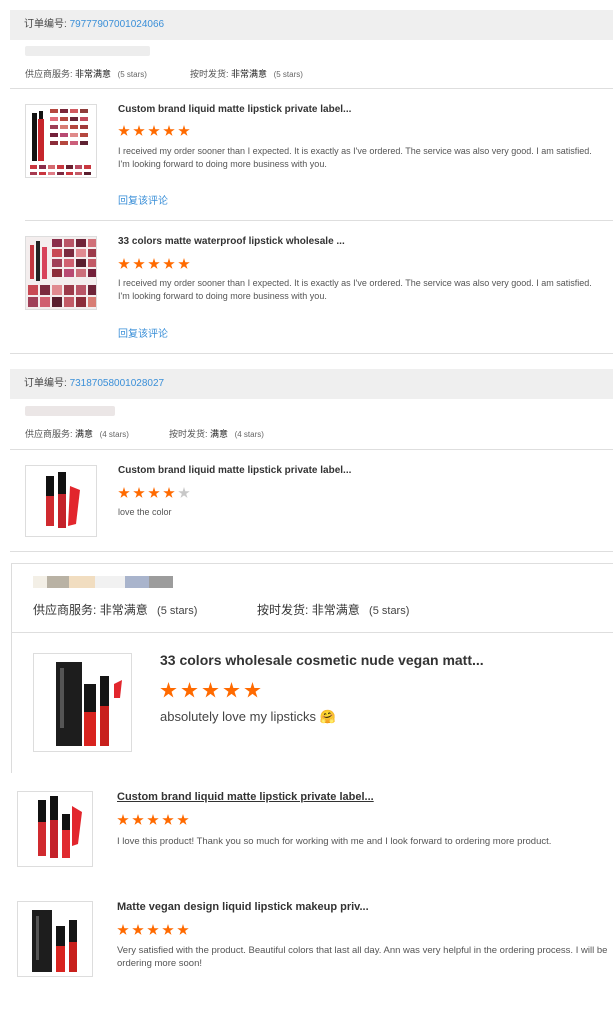 The image size is (613, 1012). What do you see at coordinates (216, 434) in the screenshot?
I see `shipping-rating: 按时发货: 满意 (4 stars)` at bounding box center [216, 434].